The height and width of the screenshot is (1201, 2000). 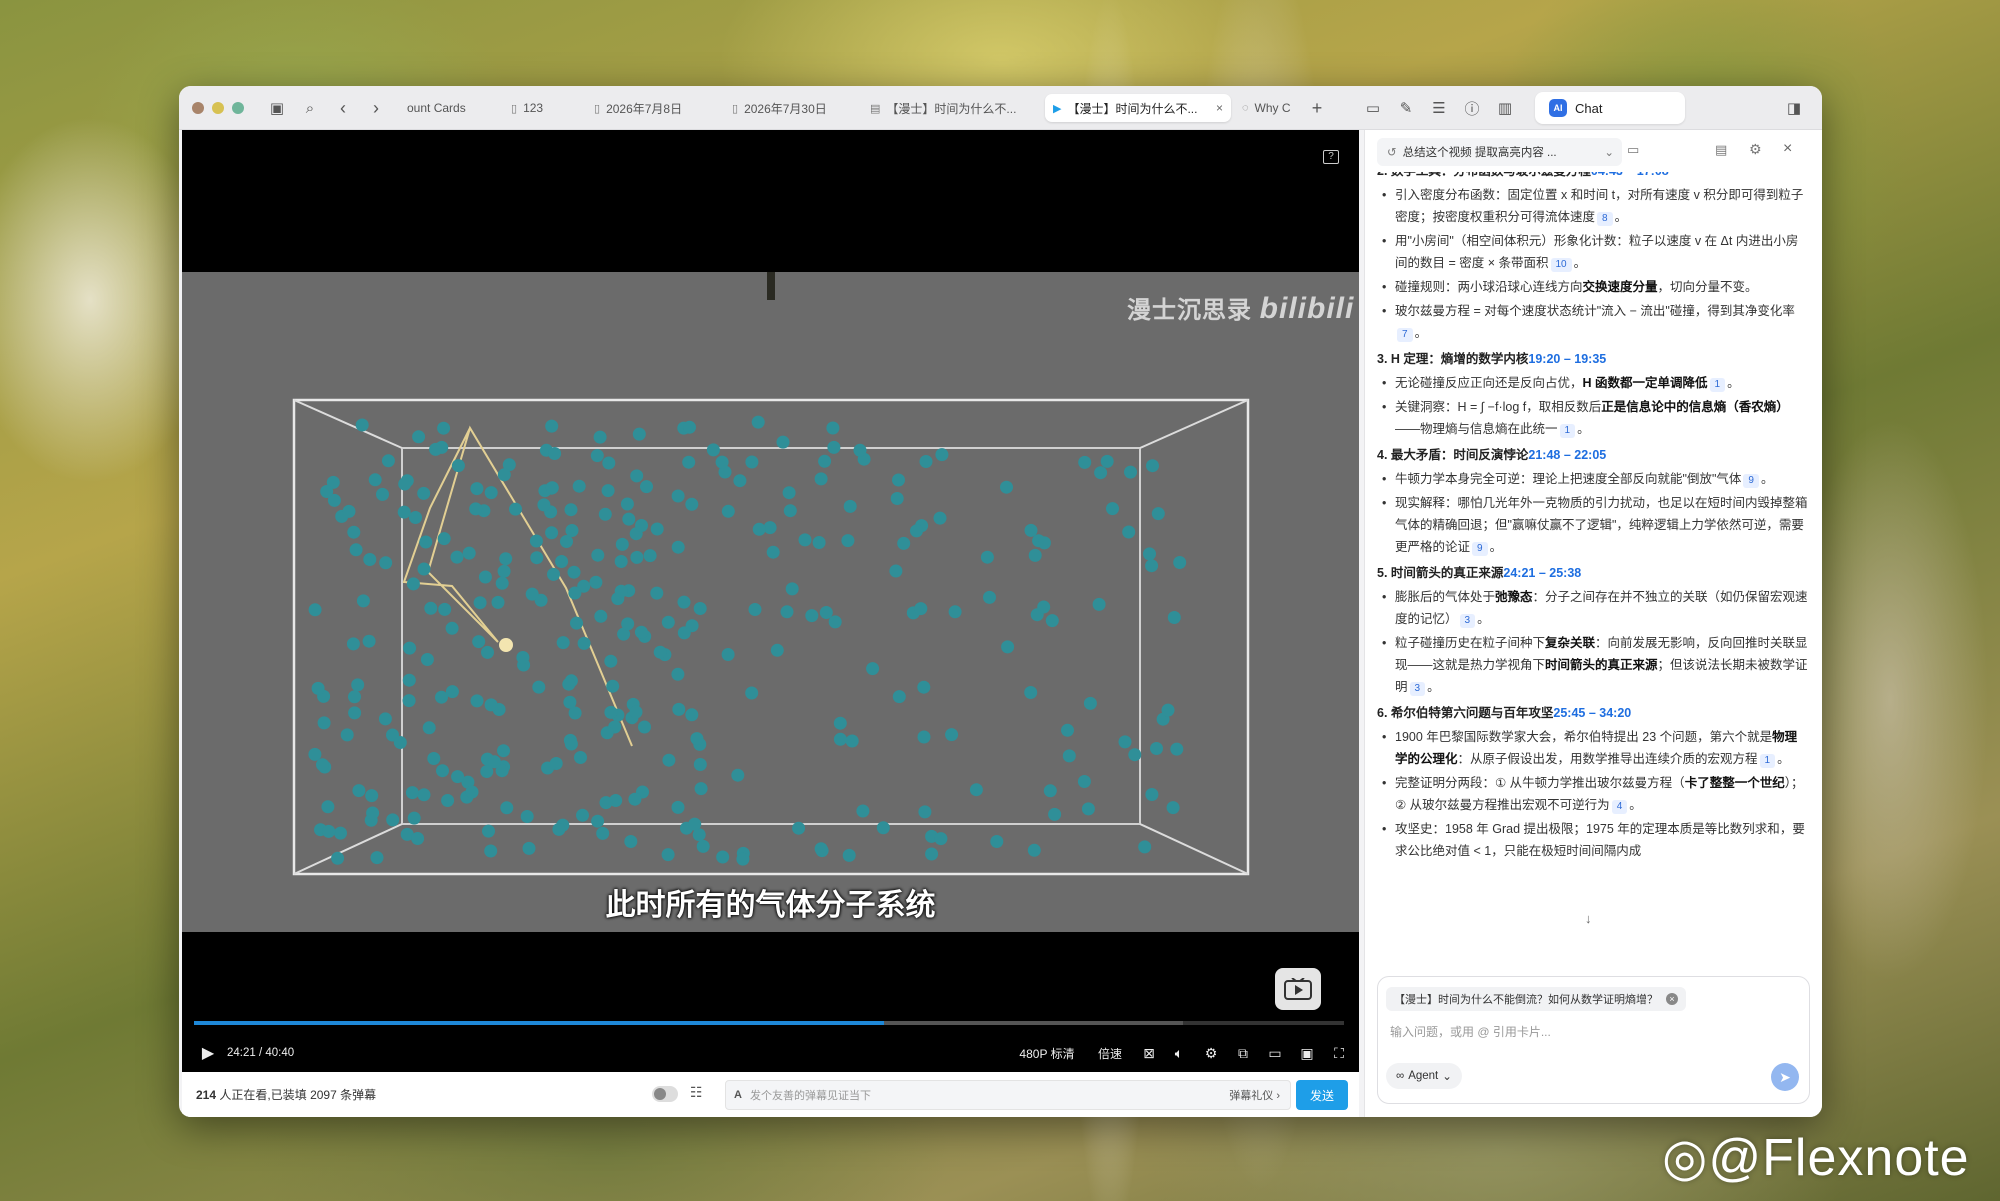 What do you see at coordinates (1424, 1076) in the screenshot?
I see `agent-mode-button: ∞ Agent ⌄` at bounding box center [1424, 1076].